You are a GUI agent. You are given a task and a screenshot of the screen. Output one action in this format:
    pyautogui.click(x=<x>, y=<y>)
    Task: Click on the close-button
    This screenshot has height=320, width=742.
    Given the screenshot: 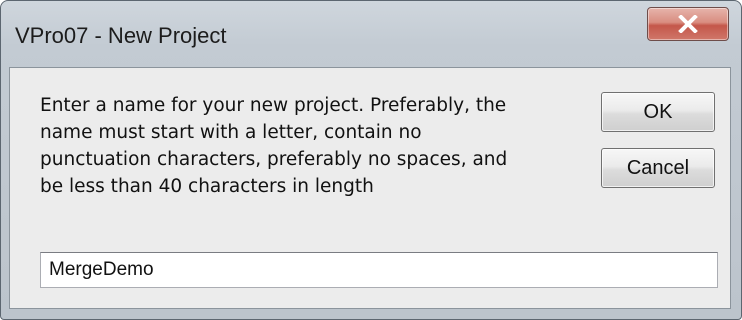 What is the action you would take?
    pyautogui.click(x=688, y=24)
    